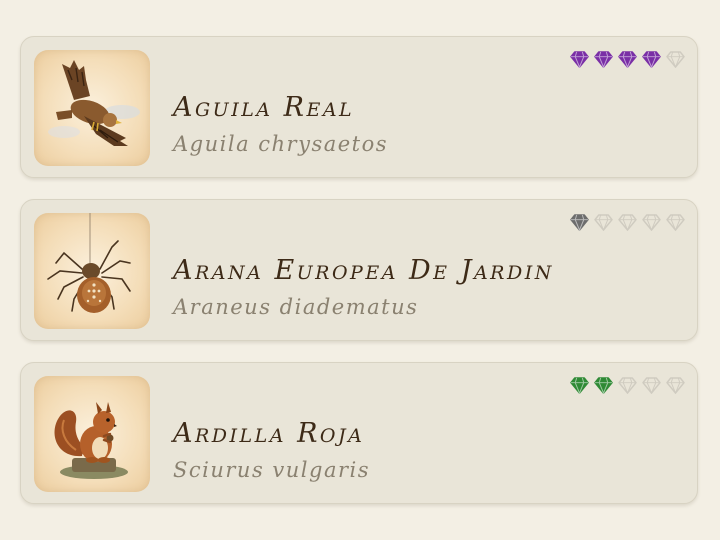 Image resolution: width=720 pixels, height=540 pixels. Describe the element at coordinates (281, 144) in the screenshot. I see `species-scientific-name: Aguila chrysaetos` at that location.